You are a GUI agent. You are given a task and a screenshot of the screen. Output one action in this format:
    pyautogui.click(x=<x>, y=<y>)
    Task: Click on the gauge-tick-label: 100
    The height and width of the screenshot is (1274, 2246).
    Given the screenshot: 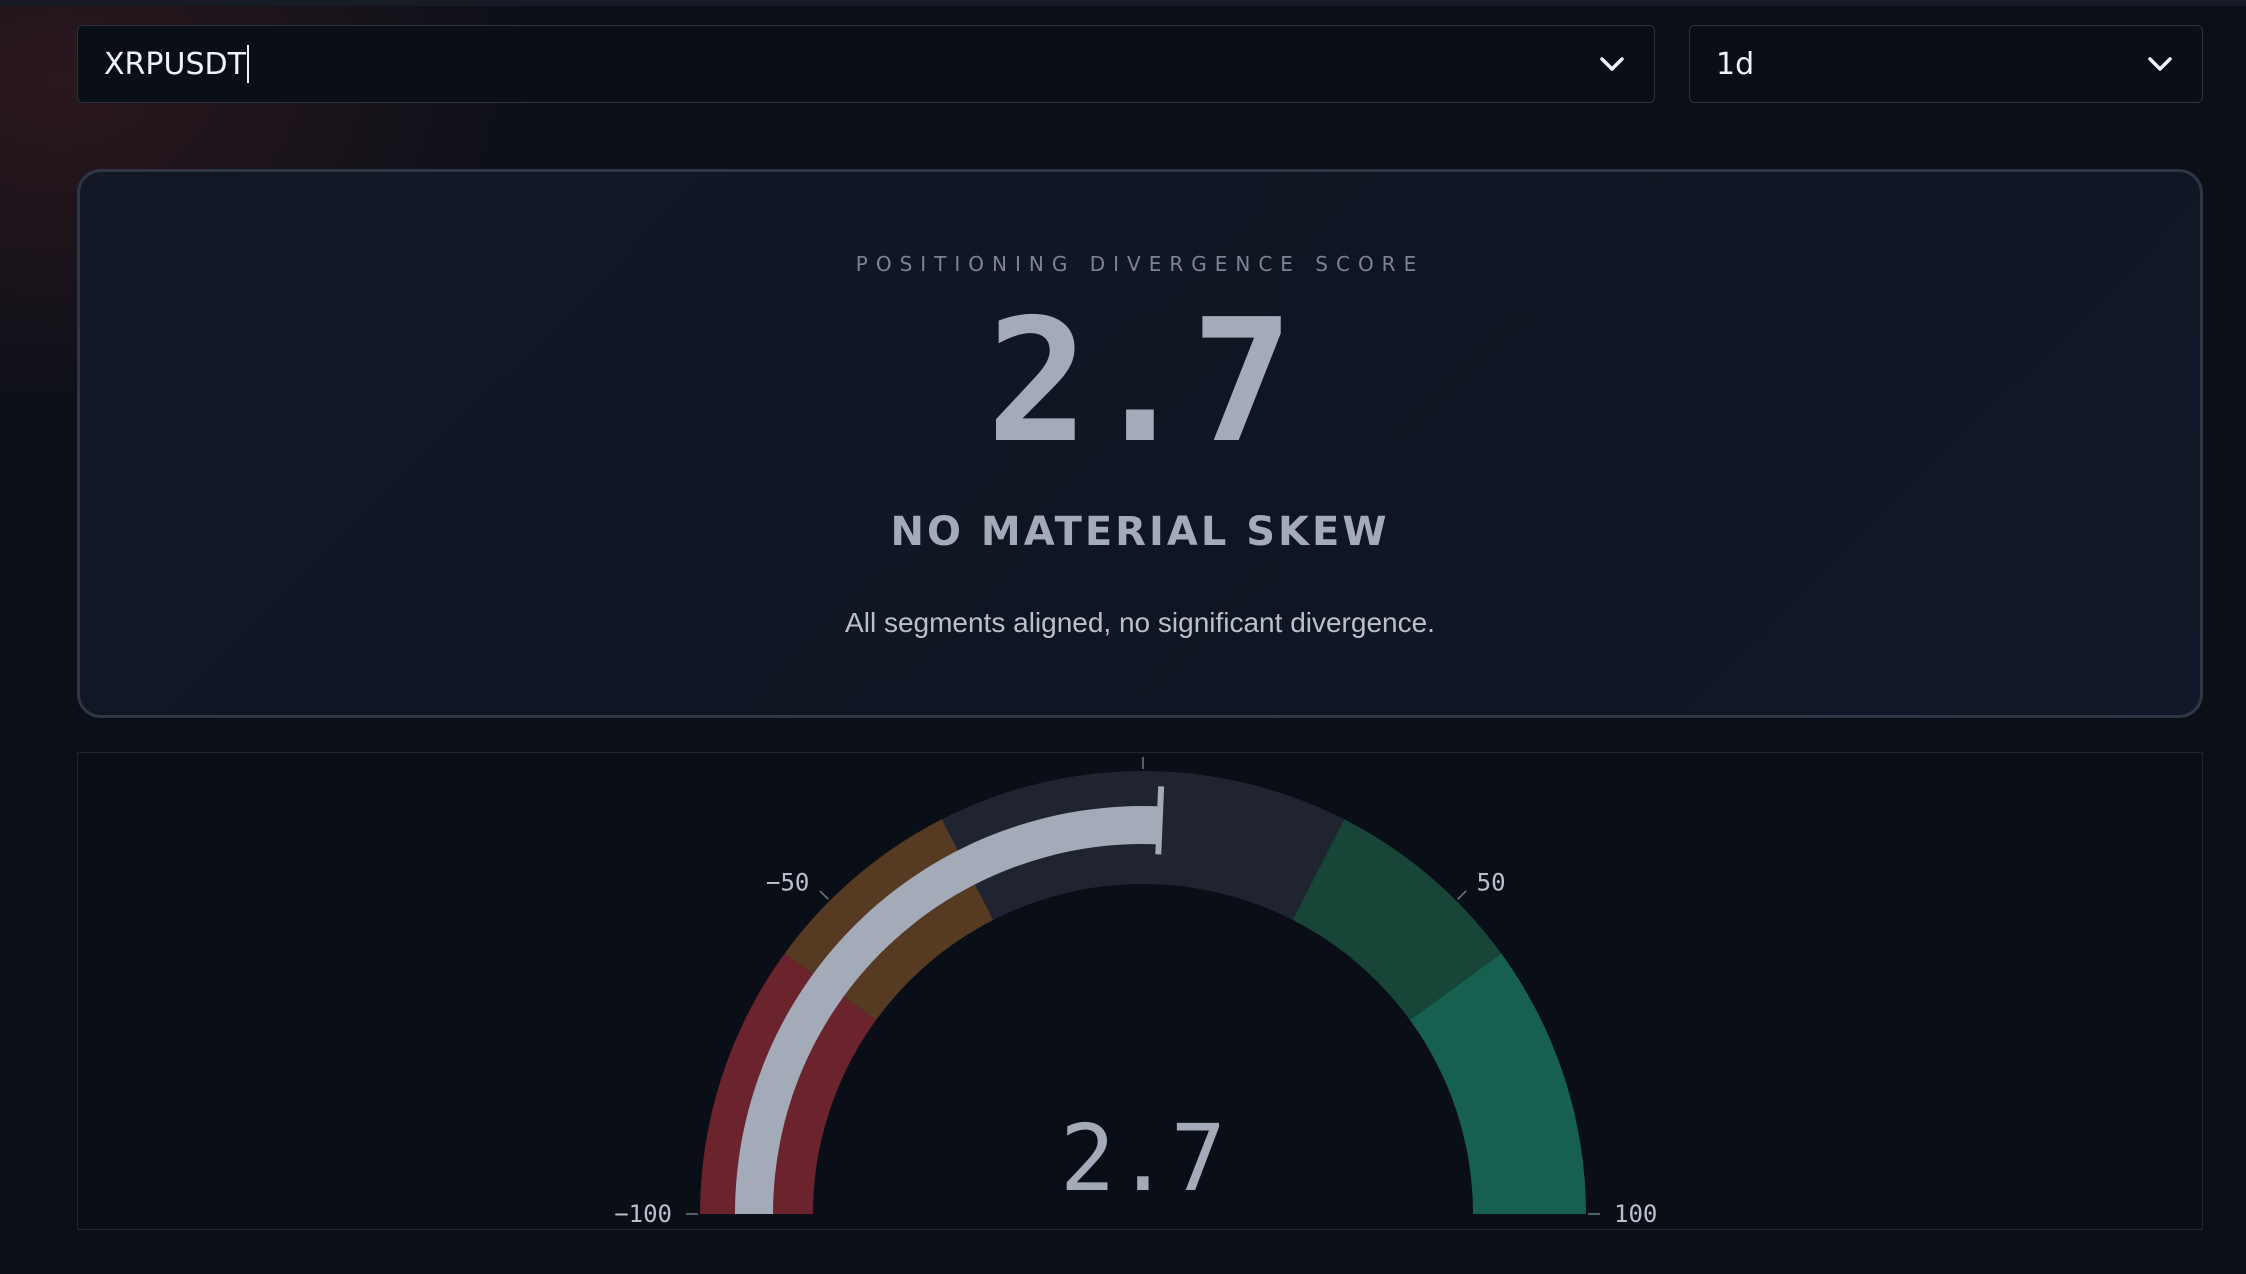 What is the action you would take?
    pyautogui.click(x=1635, y=1214)
    